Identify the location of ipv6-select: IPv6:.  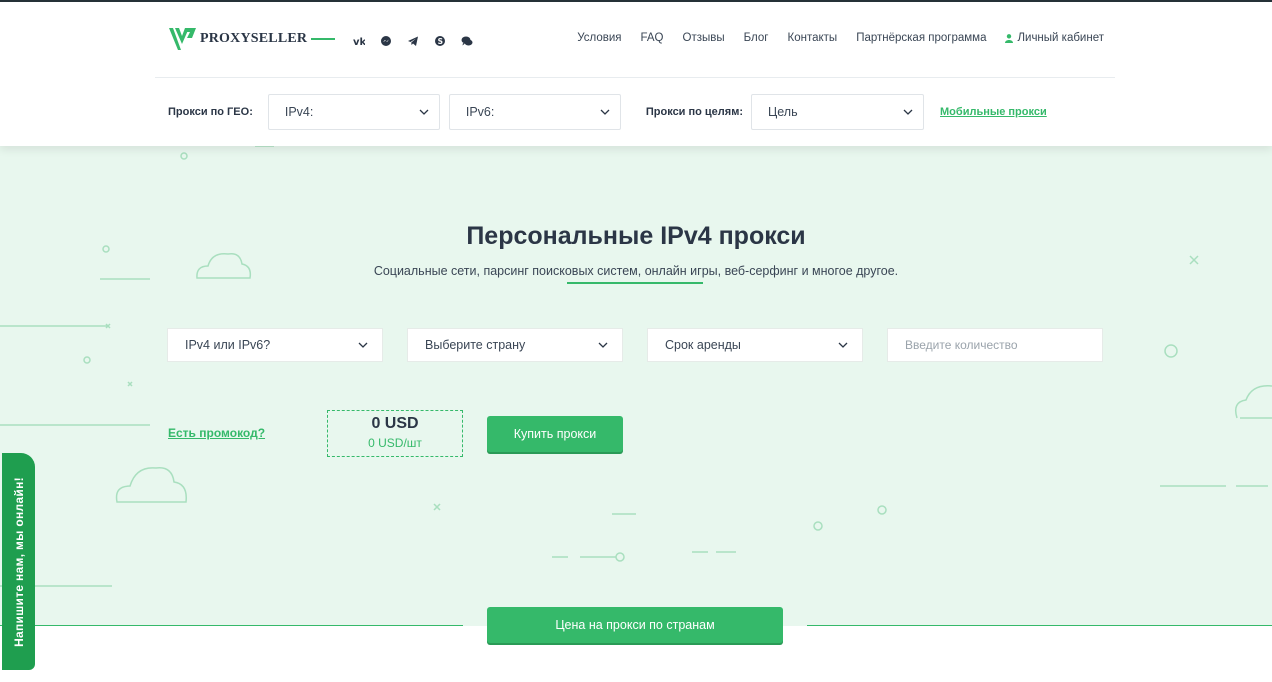
(534, 112).